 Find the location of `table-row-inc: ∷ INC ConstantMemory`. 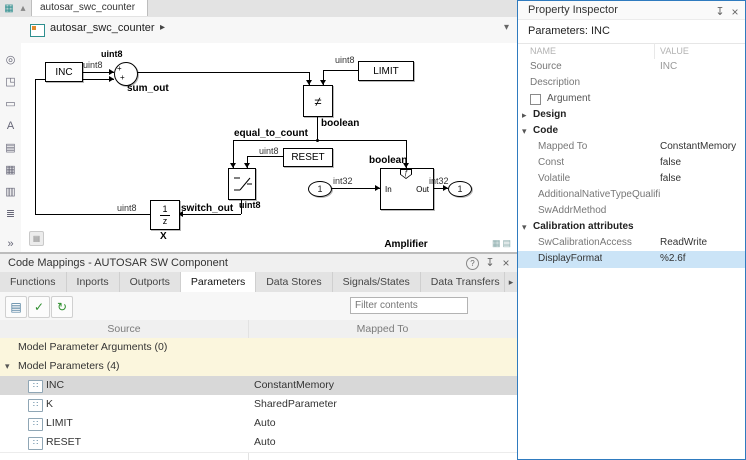

table-row-inc: ∷ INC ConstantMemory is located at coordinates (258, 386).